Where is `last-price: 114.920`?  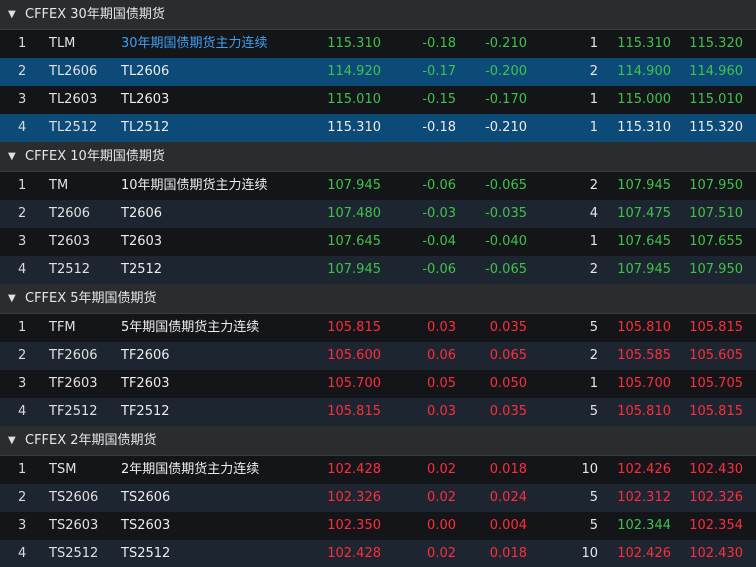 last-price: 114.920 is located at coordinates (354, 71).